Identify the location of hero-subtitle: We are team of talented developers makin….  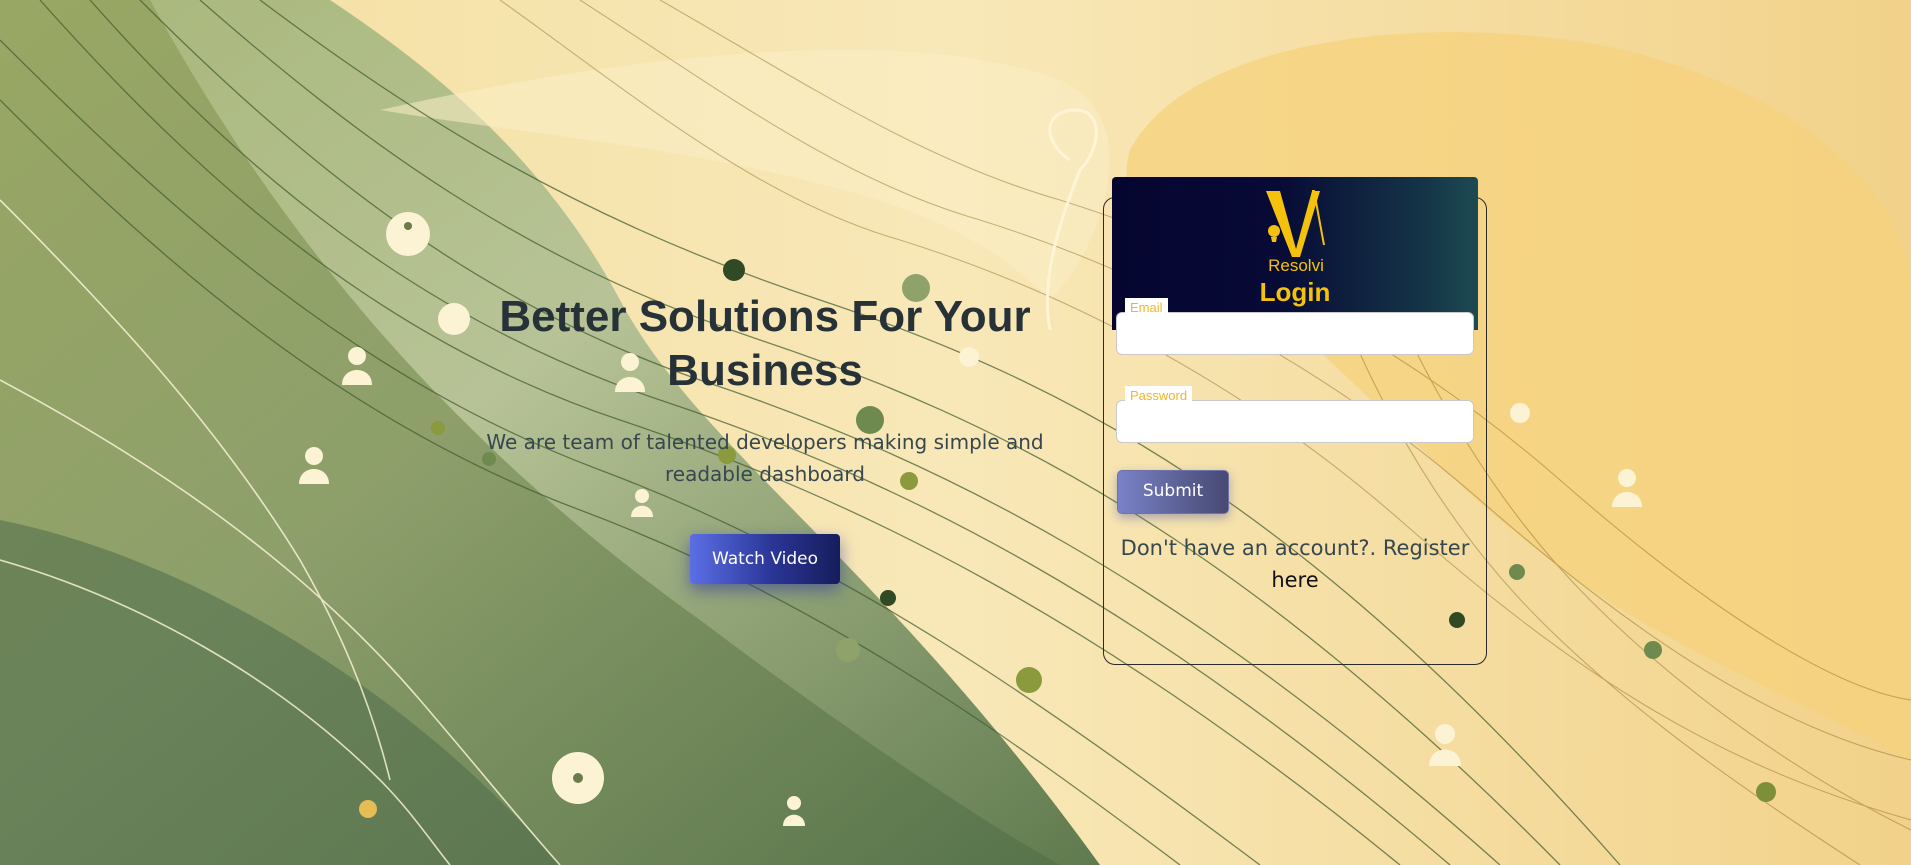
(765, 458).